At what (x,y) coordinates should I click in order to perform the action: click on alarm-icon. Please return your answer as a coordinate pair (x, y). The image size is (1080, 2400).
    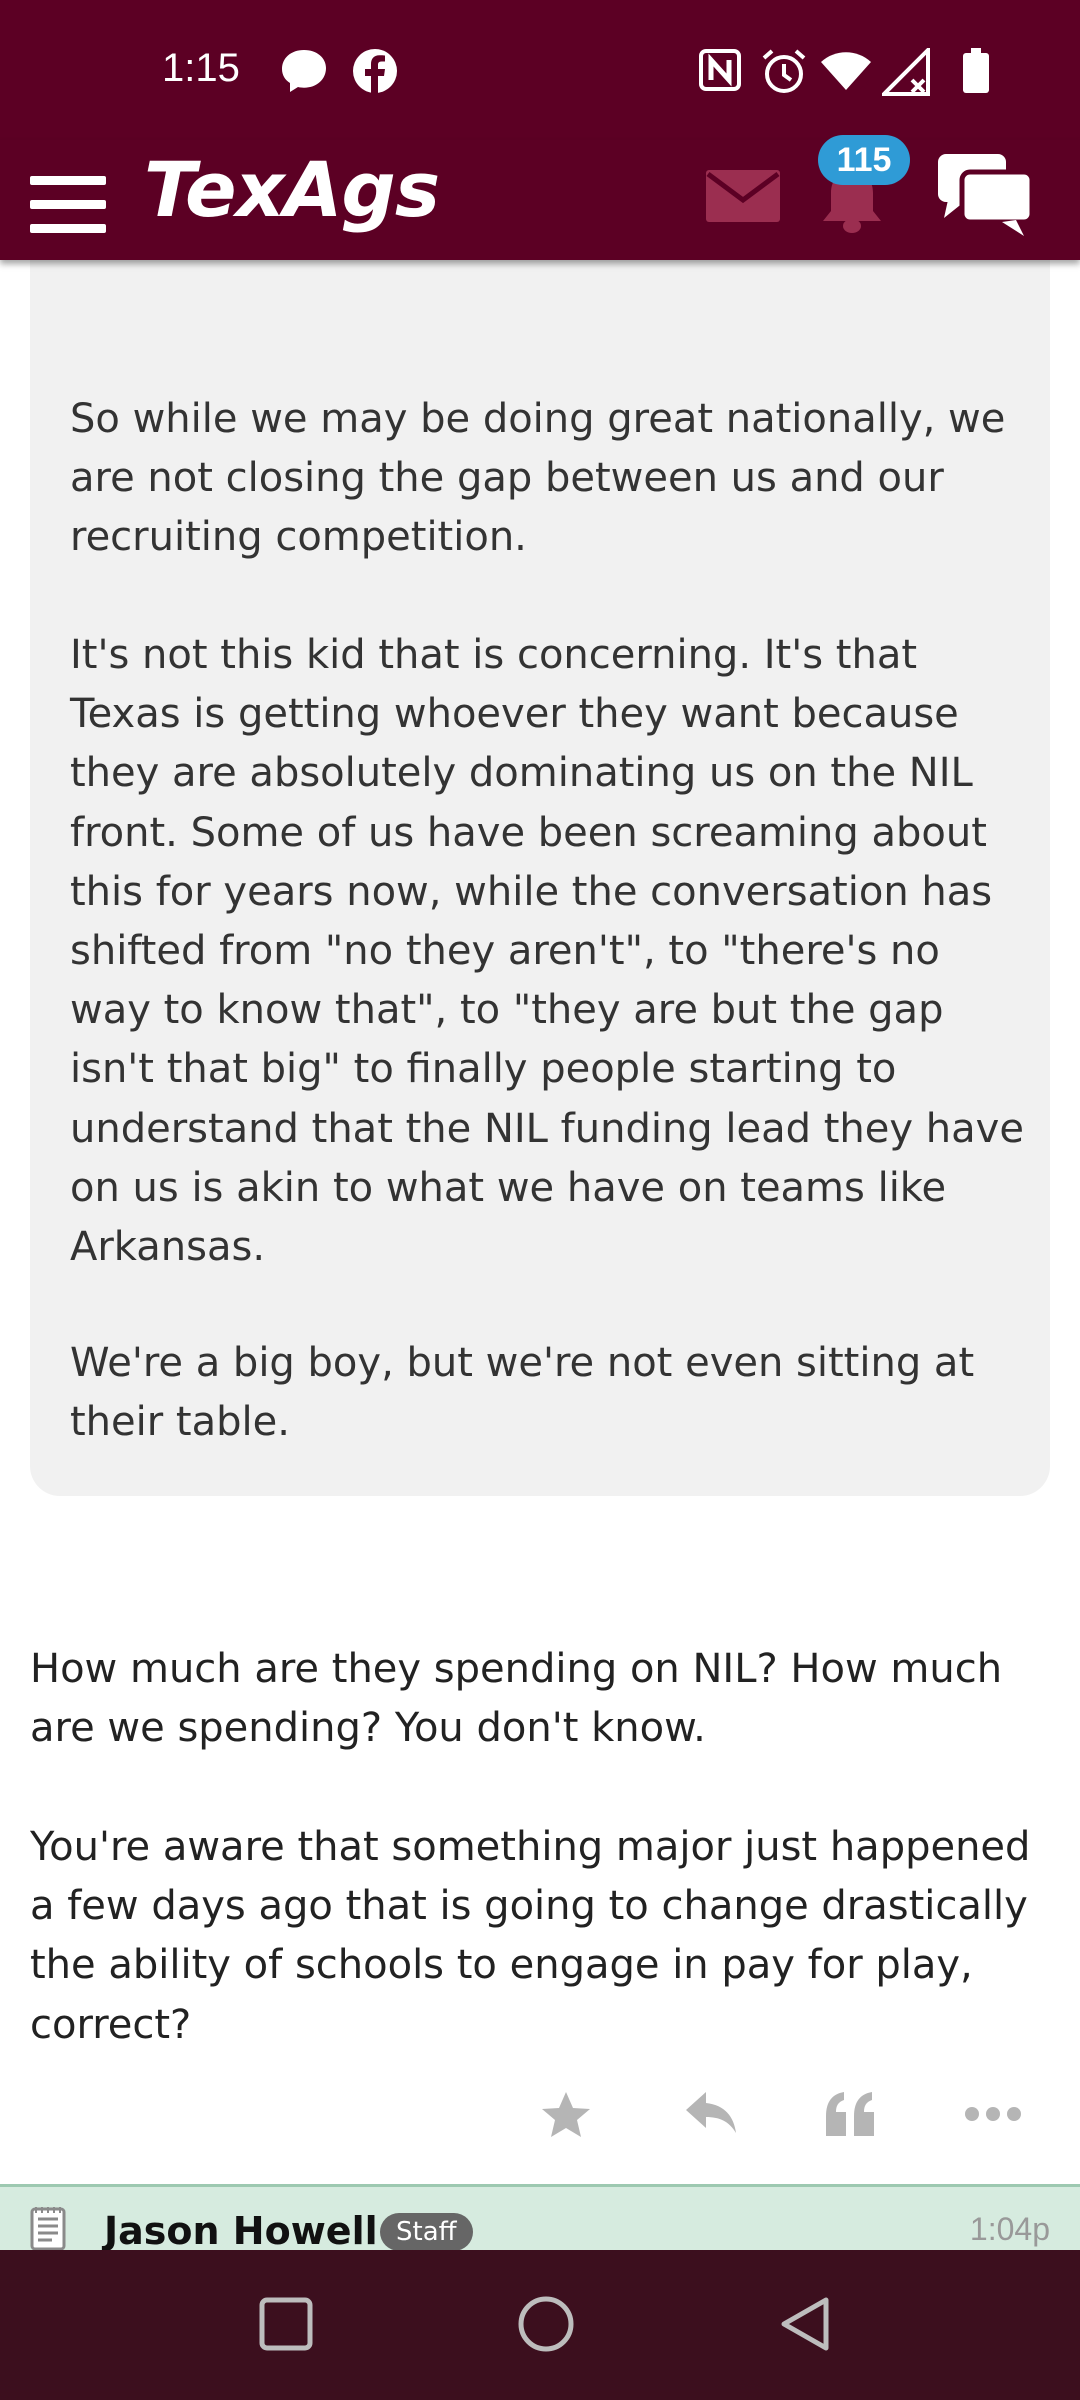
    Looking at the image, I should click on (784, 74).